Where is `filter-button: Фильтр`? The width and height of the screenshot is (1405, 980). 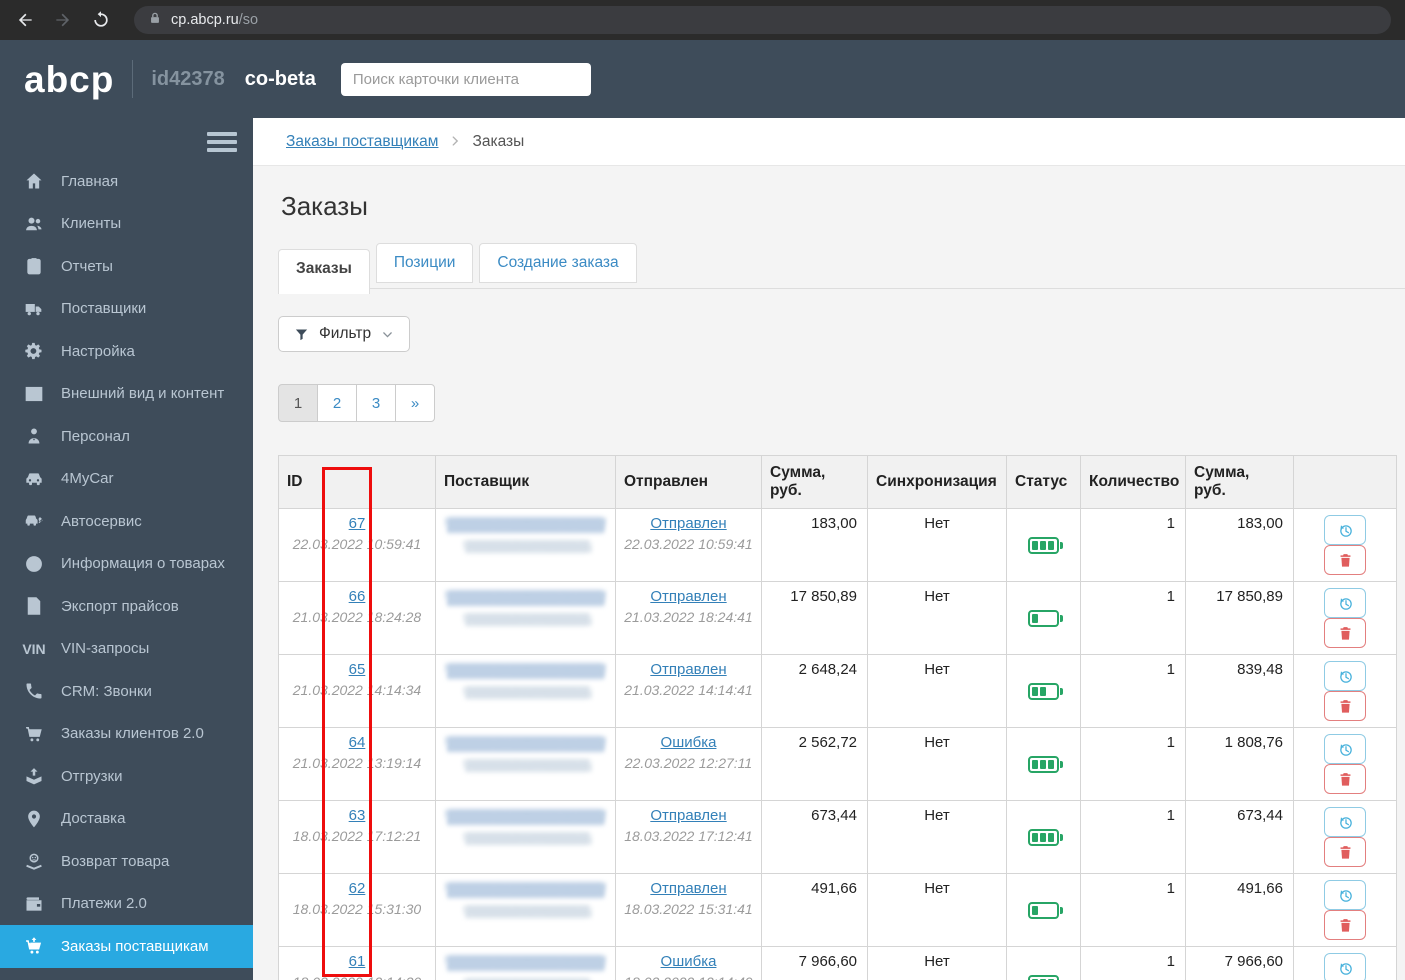
filter-button: Фильтр is located at coordinates (344, 334).